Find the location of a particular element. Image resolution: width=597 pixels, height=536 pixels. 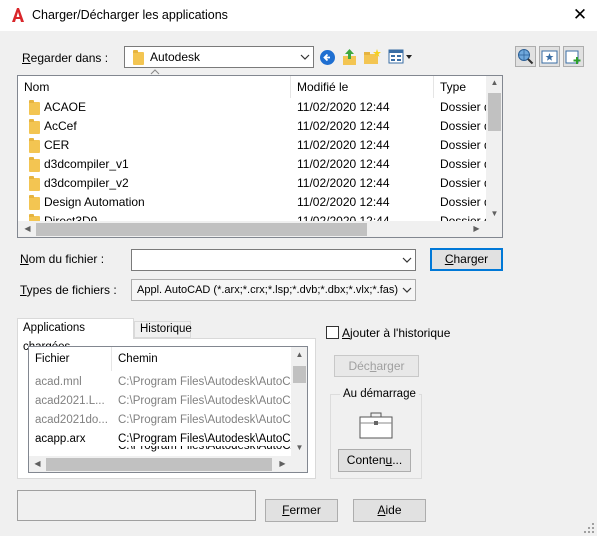

unload-button: Décharger is located at coordinates (376, 366).